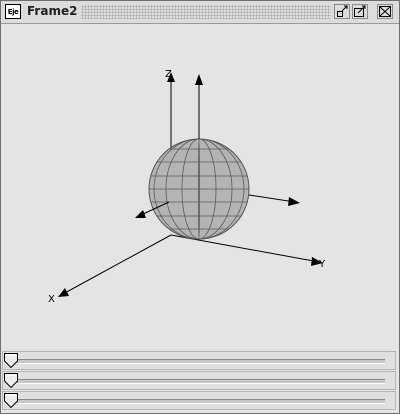  Describe the element at coordinates (11, 400) in the screenshot. I see `slider-3-thumb-icon` at that location.